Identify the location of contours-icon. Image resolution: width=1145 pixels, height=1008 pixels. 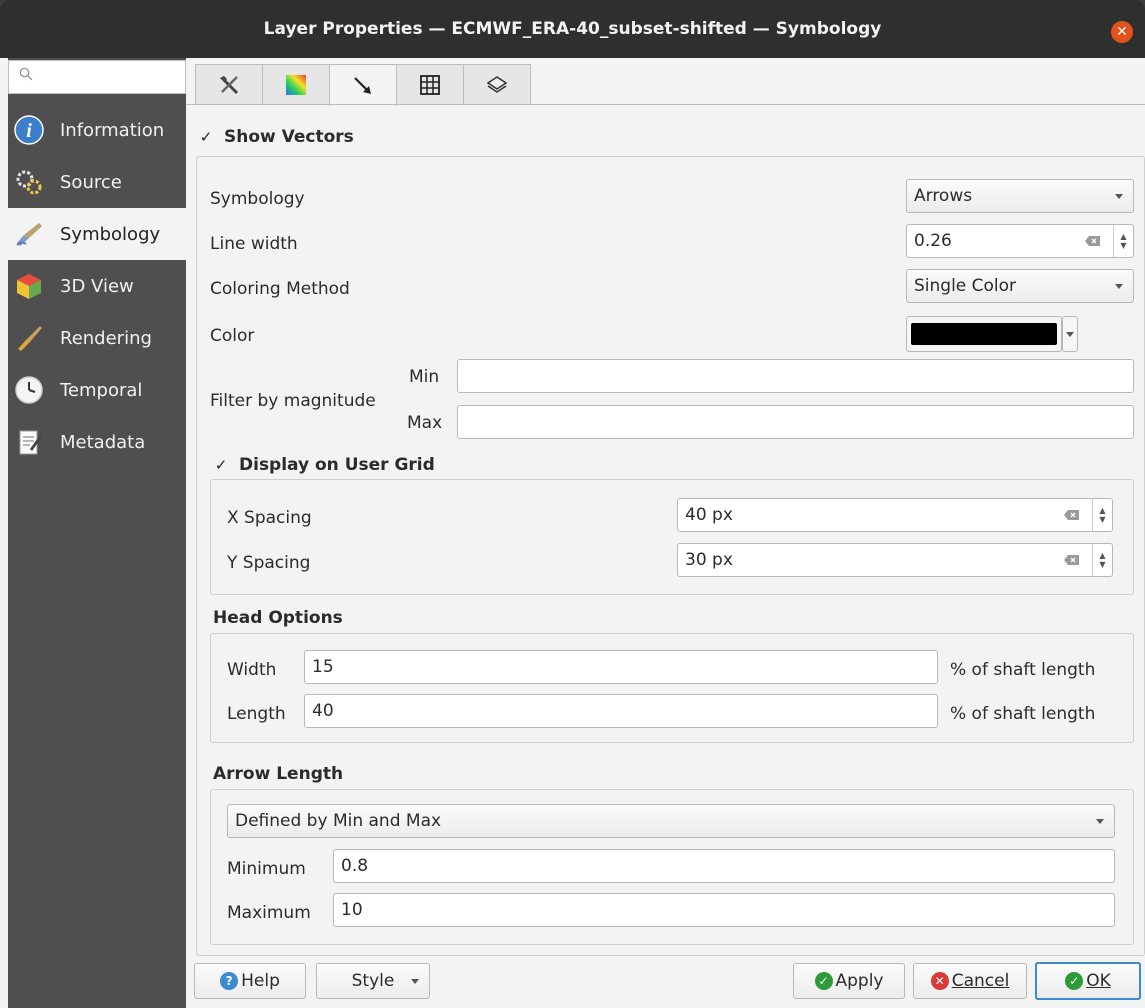
(296, 84).